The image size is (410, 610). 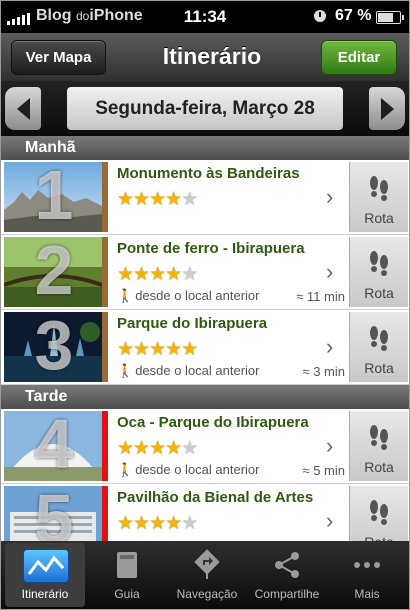 What do you see at coordinates (287, 594) in the screenshot?
I see `tab-label: Compartilhe` at bounding box center [287, 594].